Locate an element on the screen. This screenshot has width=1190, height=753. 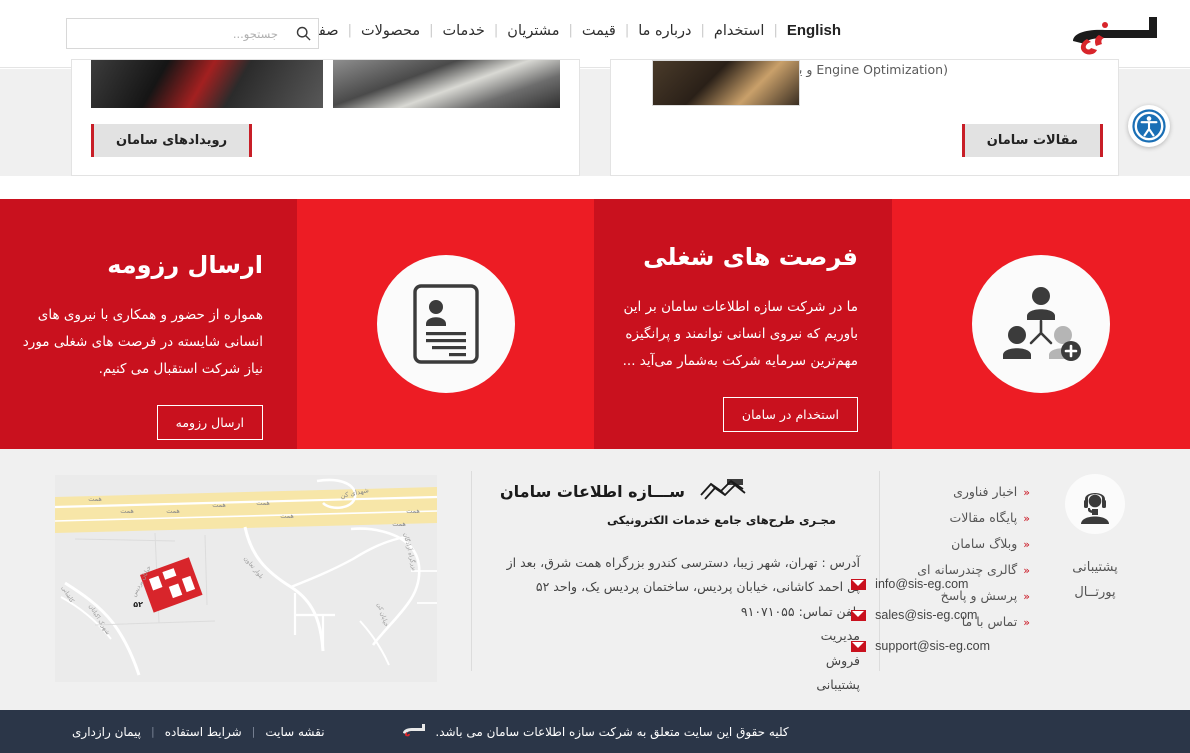
search-box is located at coordinates (192, 33).